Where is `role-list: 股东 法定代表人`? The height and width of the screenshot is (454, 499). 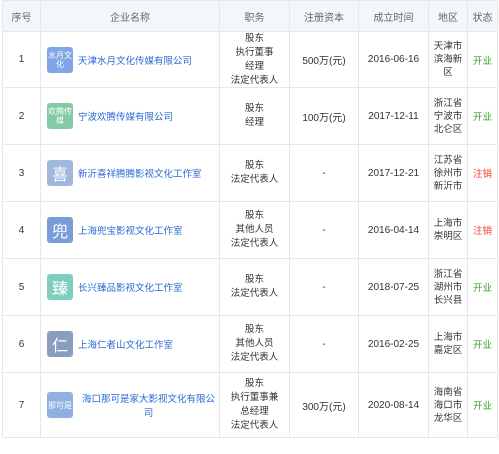 role-list: 股东 法定代表人 is located at coordinates (255, 173).